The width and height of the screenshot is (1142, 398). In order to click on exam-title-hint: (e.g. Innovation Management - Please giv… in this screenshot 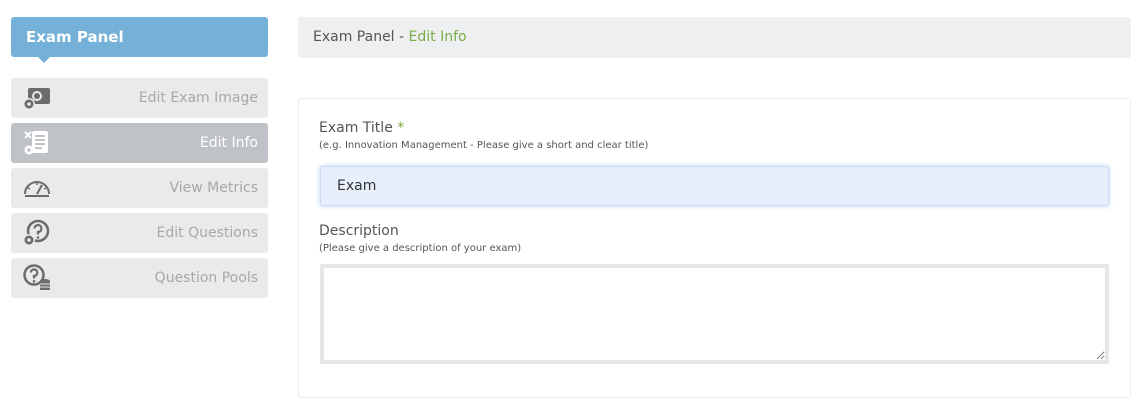, I will do `click(484, 145)`.